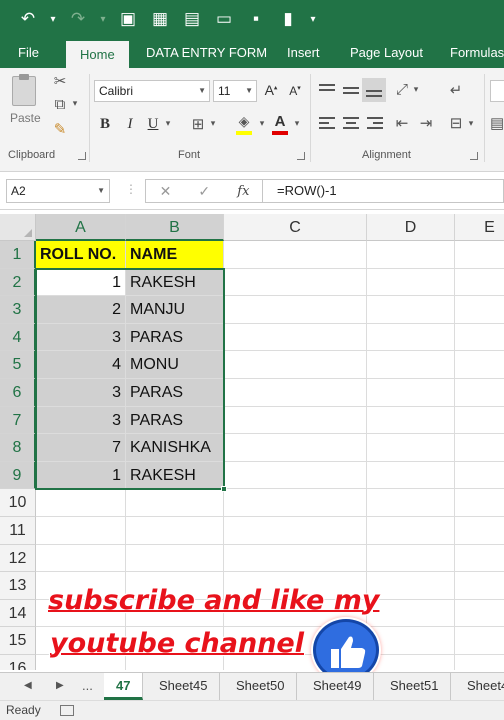 This screenshot has height=720, width=504. I want to click on paste-button-label: Paste, so click(25, 118).